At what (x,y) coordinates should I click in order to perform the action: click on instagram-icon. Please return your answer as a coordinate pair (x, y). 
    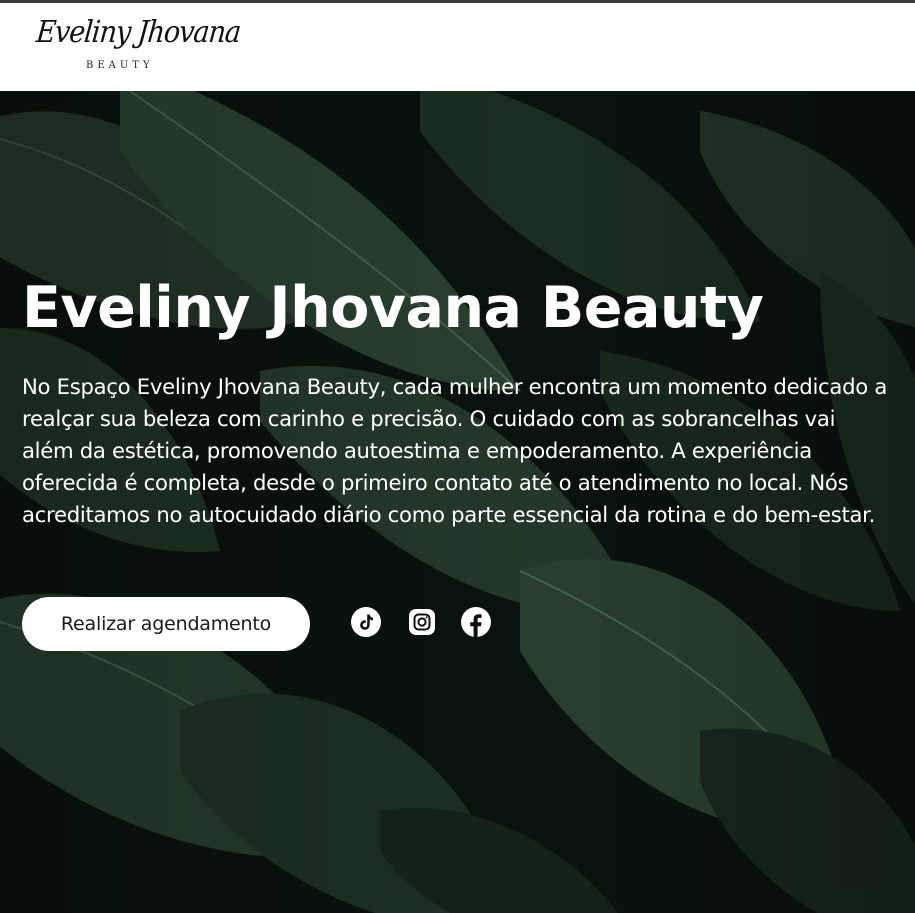
    Looking at the image, I should click on (422, 622).